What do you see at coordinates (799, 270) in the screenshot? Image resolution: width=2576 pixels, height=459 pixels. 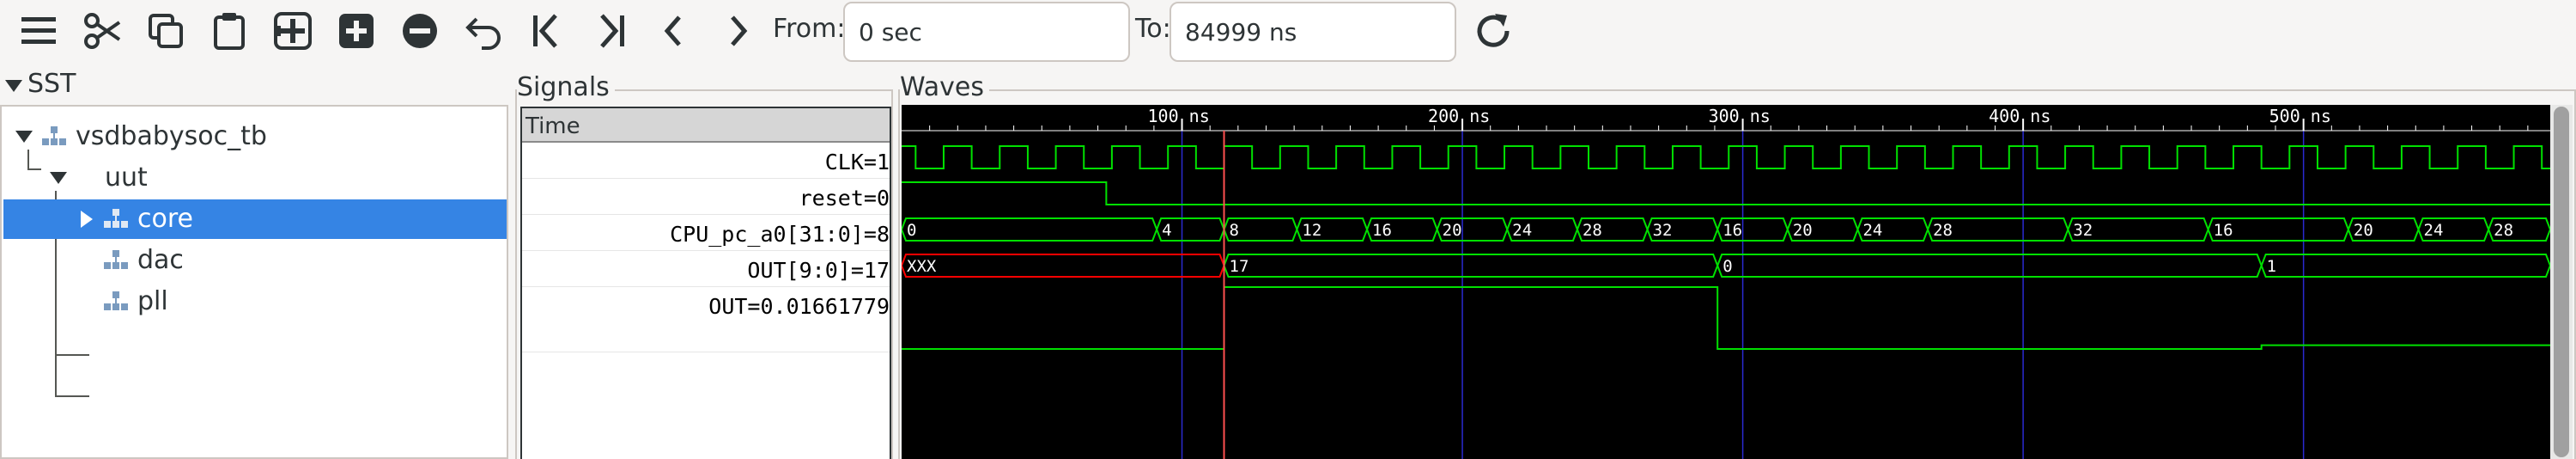 I see `signal-name: OUT[9:0]` at bounding box center [799, 270].